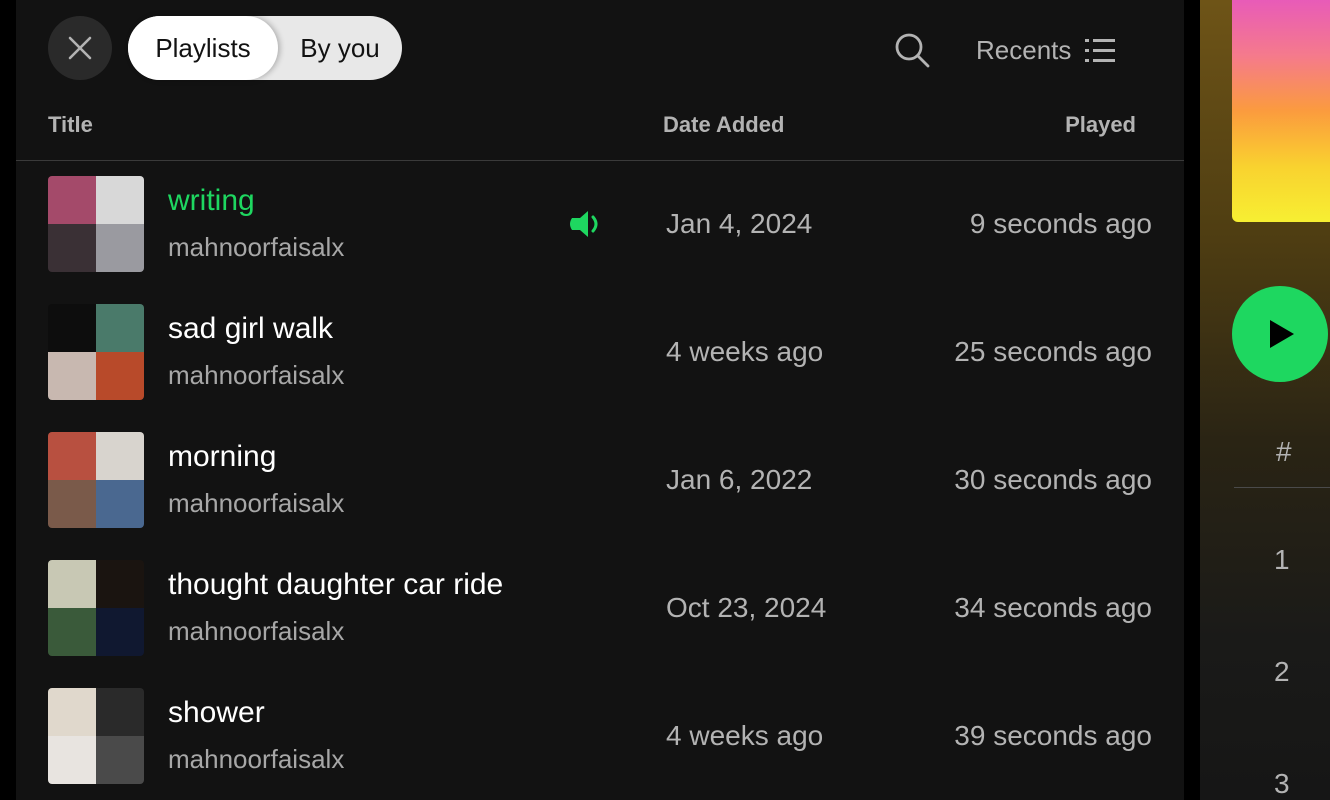 The height and width of the screenshot is (800, 1330). What do you see at coordinates (211, 200) in the screenshot?
I see `playlist-name: writing` at bounding box center [211, 200].